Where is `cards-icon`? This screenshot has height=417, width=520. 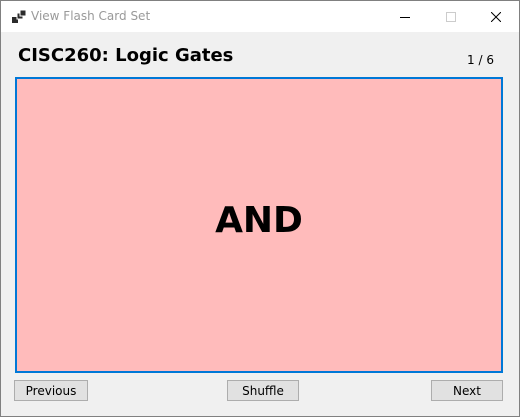 cards-icon is located at coordinates (19, 16).